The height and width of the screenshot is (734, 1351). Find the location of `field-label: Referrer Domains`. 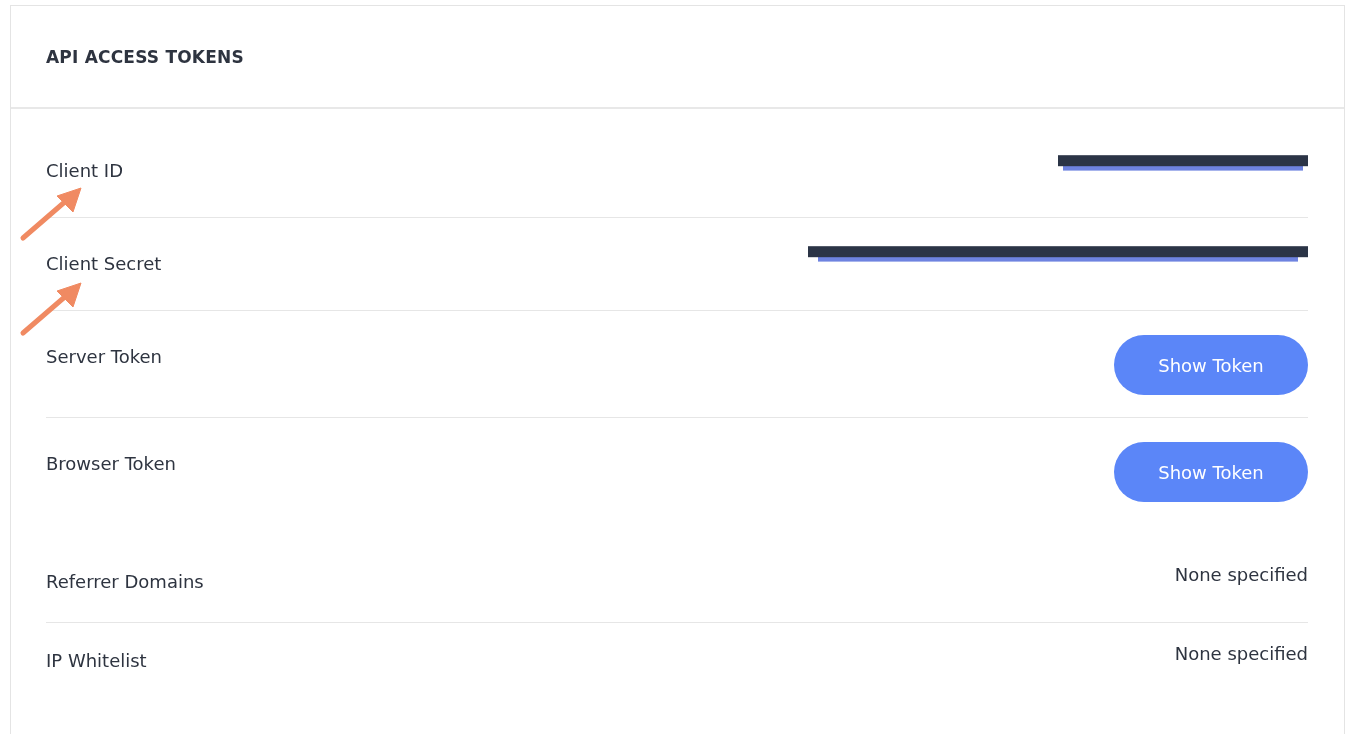

field-label: Referrer Domains is located at coordinates (125, 582).